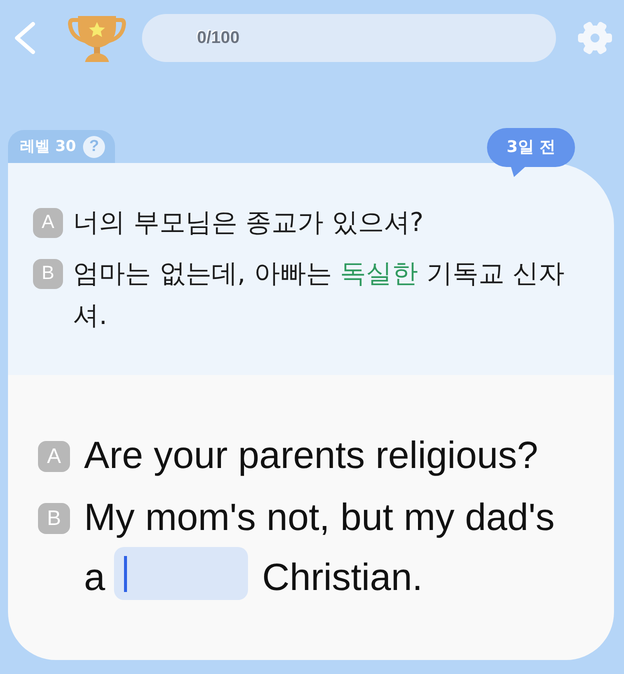 Image resolution: width=624 pixels, height=674 pixels. I want to click on dialogue-line: 너의 부모님은 종교가 있으셔?, so click(249, 223).